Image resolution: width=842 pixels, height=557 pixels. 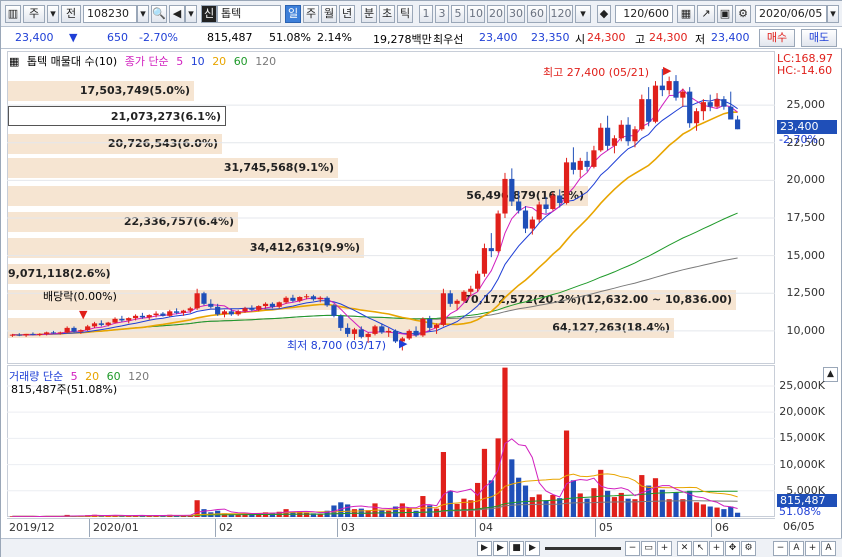 I want to click on best-bid: 23,350, so click(x=550, y=37).